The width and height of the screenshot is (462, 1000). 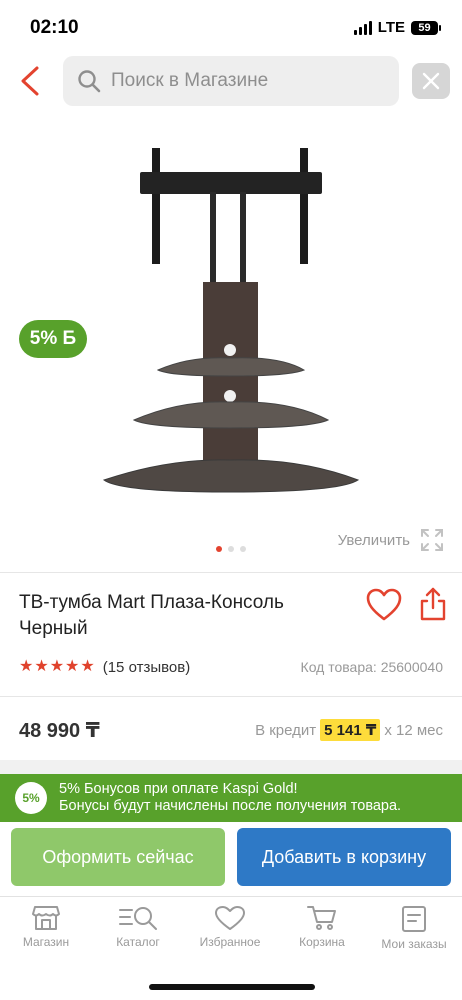 What do you see at coordinates (230, 942) in the screenshot?
I see `tab-label: Избранное` at bounding box center [230, 942].